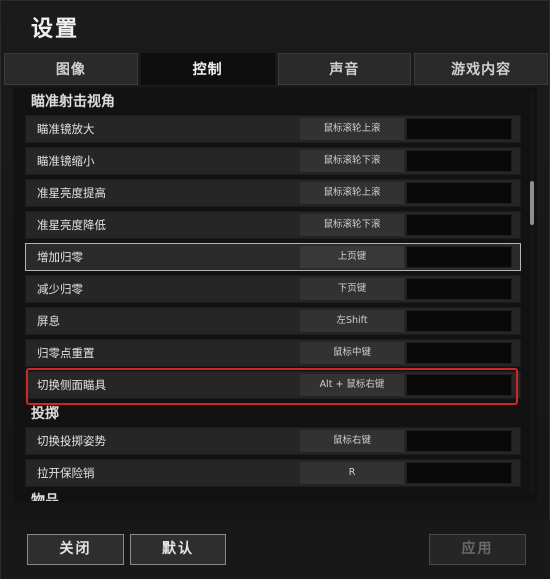 The image size is (550, 579). What do you see at coordinates (481, 69) in the screenshot?
I see `tab-gameplay: 游戏内容` at bounding box center [481, 69].